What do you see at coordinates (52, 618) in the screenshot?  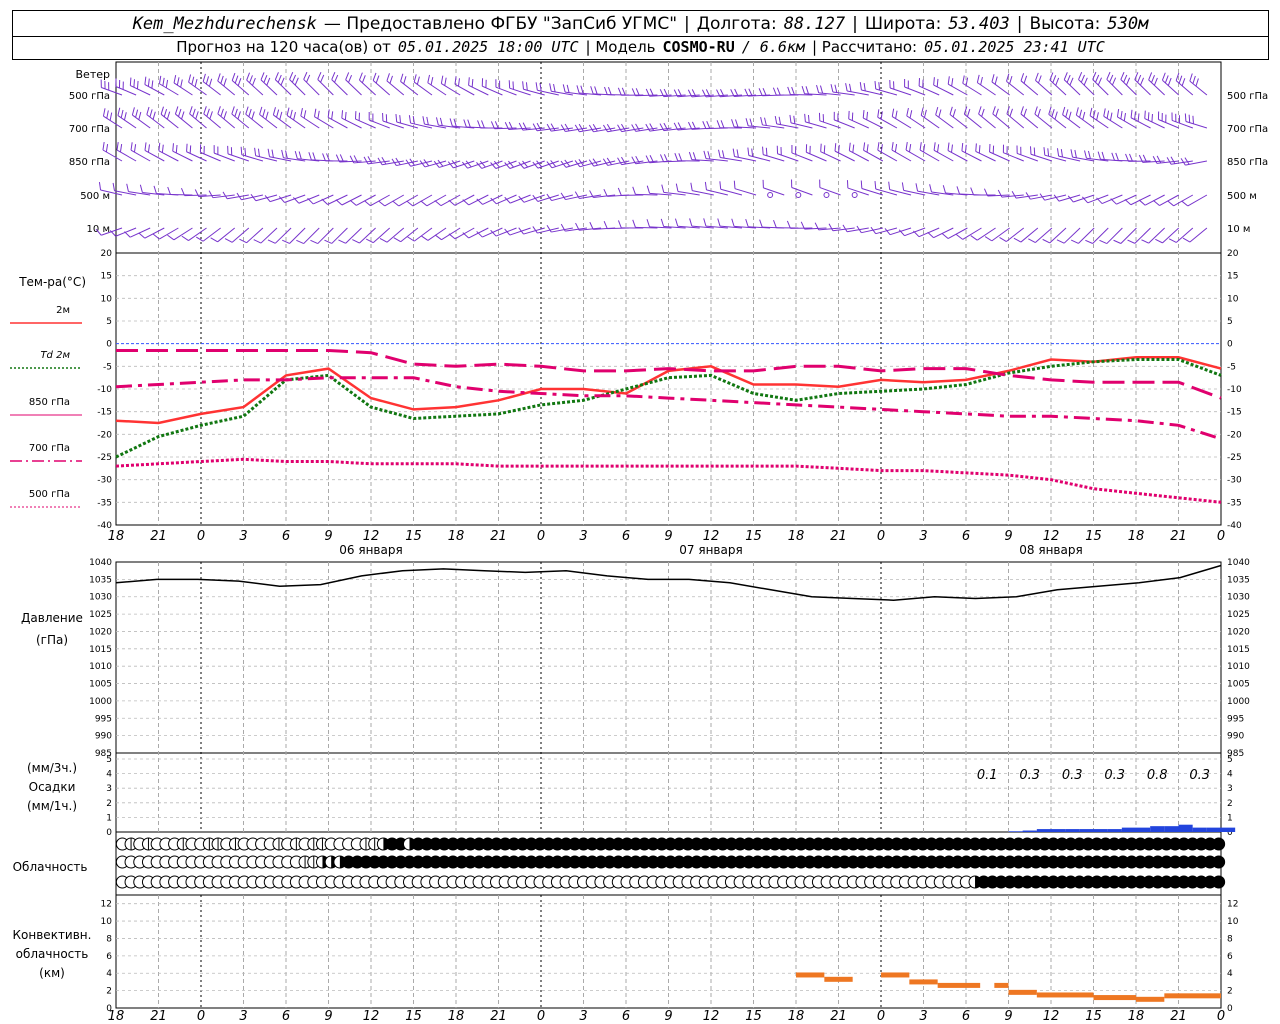 I see `pressure-title: Давление` at bounding box center [52, 618].